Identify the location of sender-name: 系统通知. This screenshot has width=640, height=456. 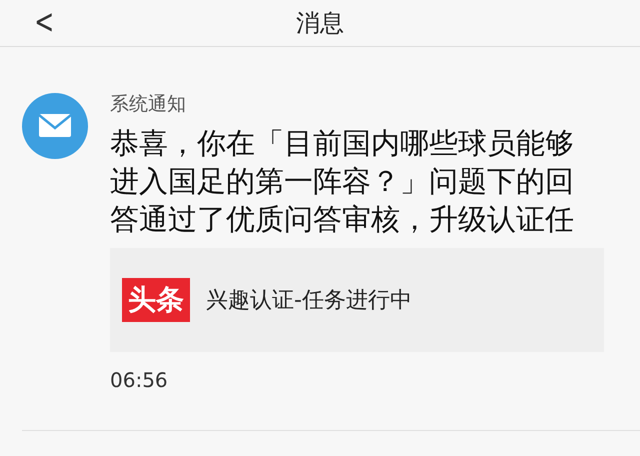
(148, 104).